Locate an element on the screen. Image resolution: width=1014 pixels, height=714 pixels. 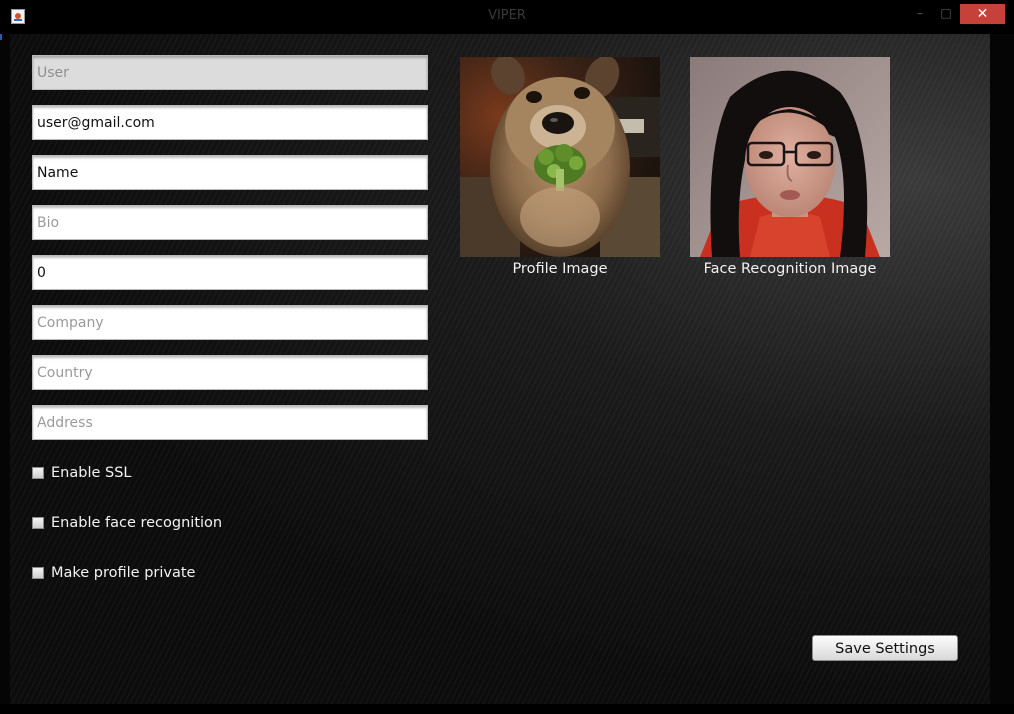
company-field is located at coordinates (230, 322).